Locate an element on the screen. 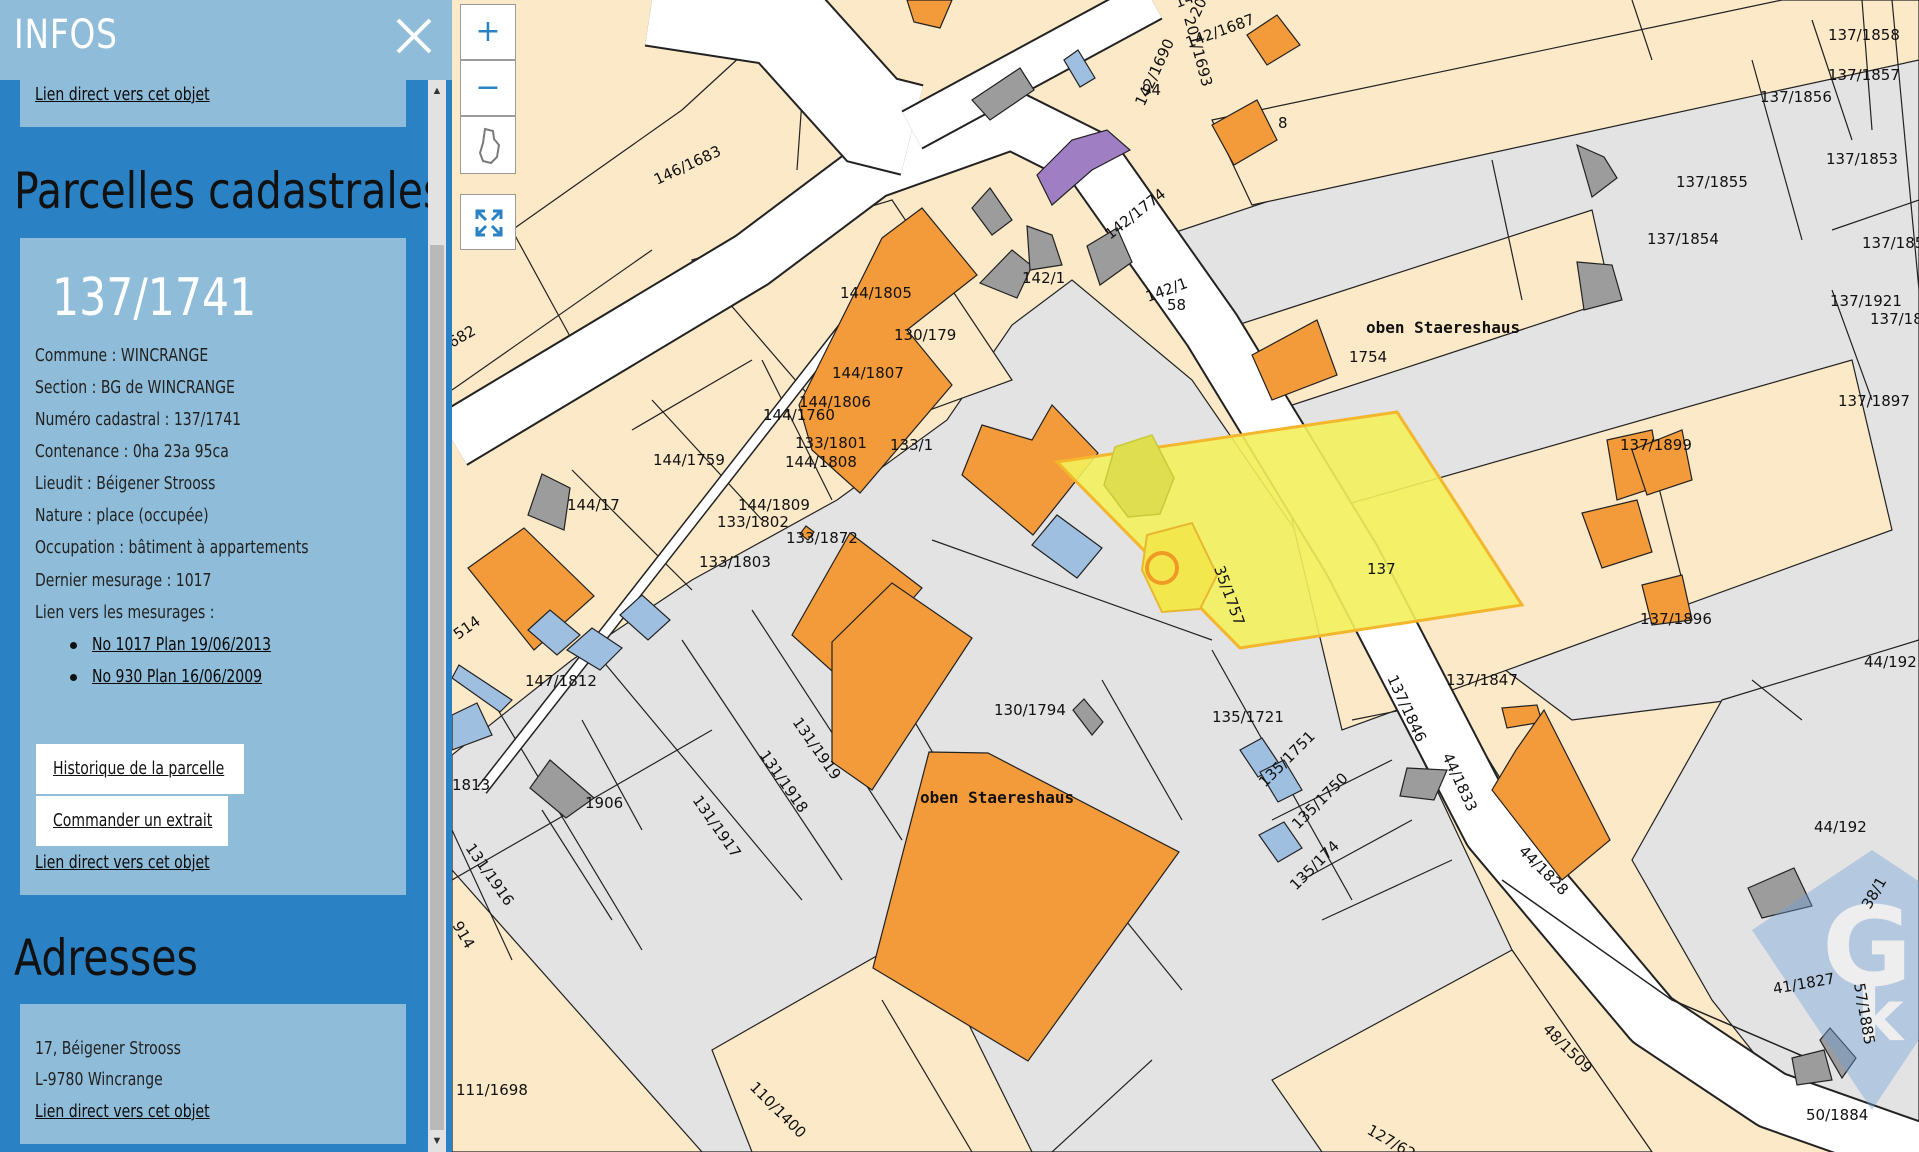 The width and height of the screenshot is (1919, 1152). parcel-number-label: 142/1 is located at coordinates (1043, 278).